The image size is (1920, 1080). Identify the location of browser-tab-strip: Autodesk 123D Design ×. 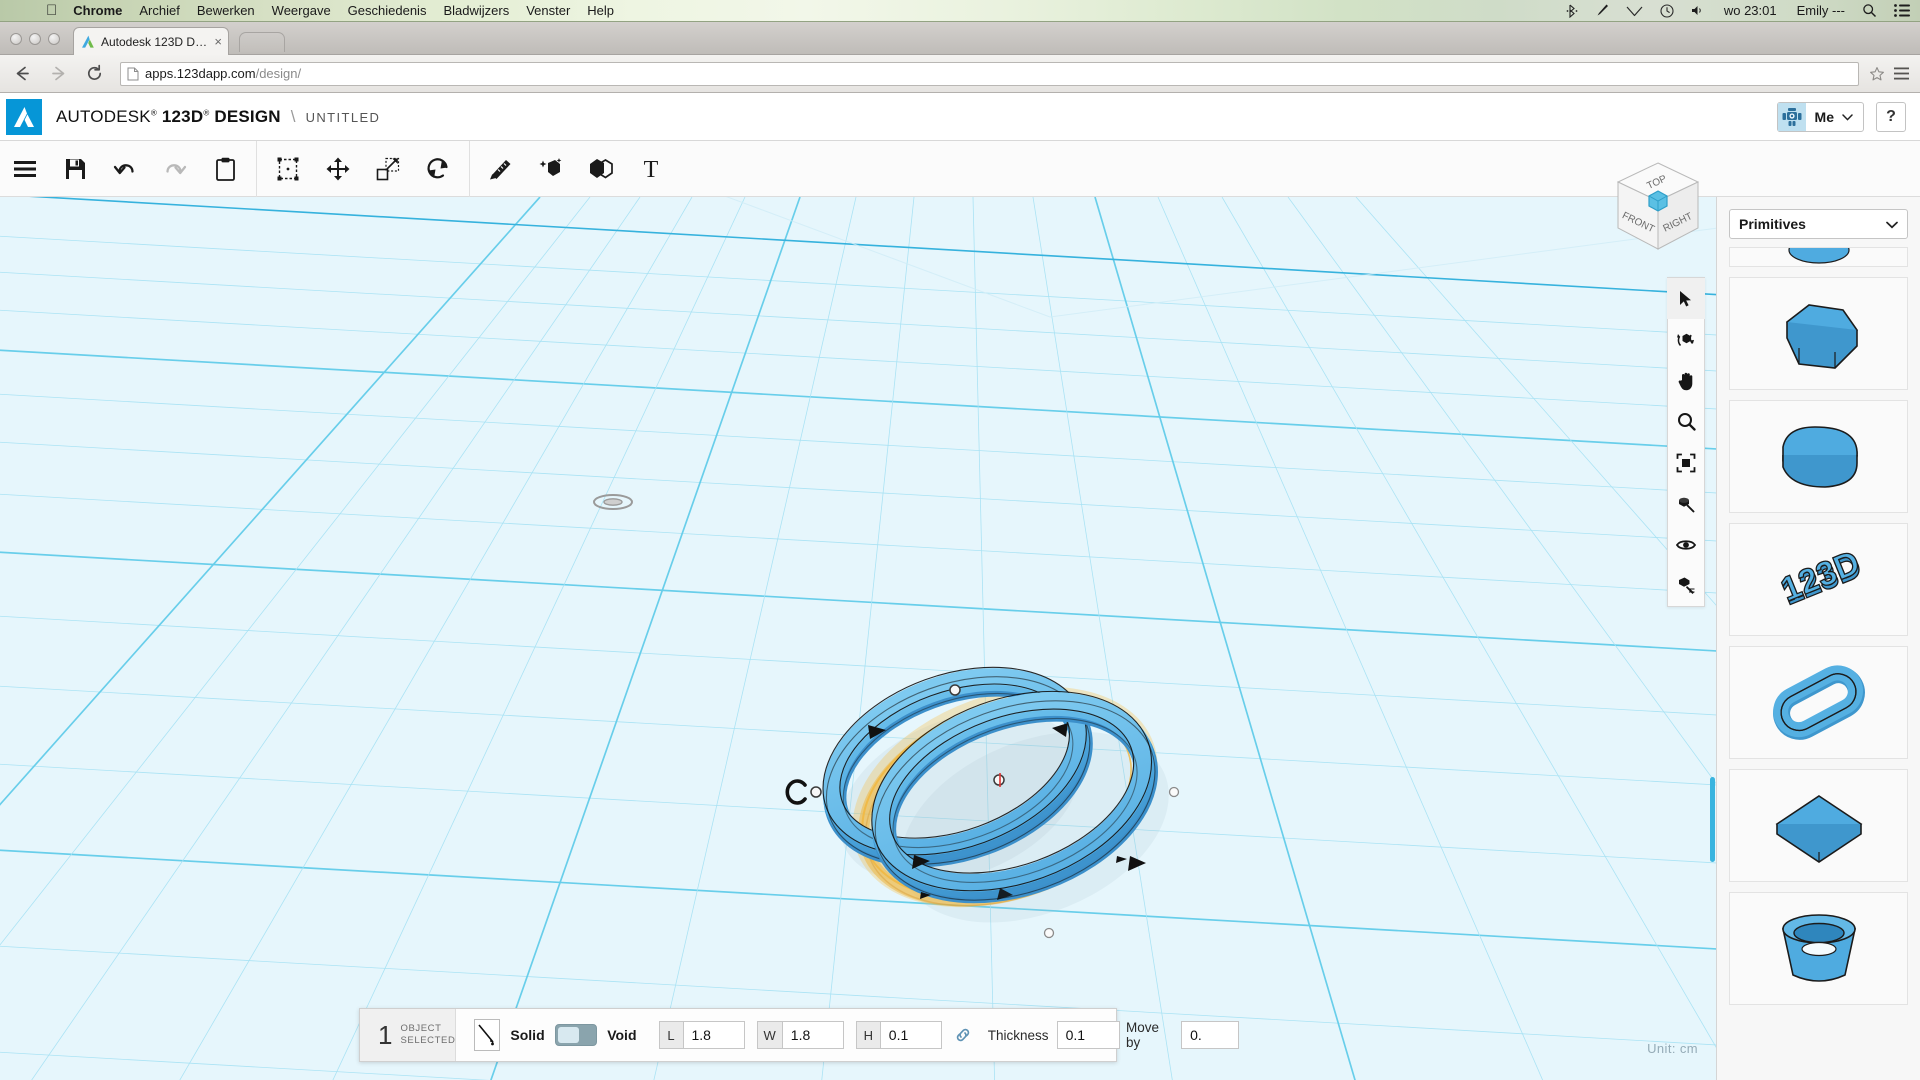
(960, 38).